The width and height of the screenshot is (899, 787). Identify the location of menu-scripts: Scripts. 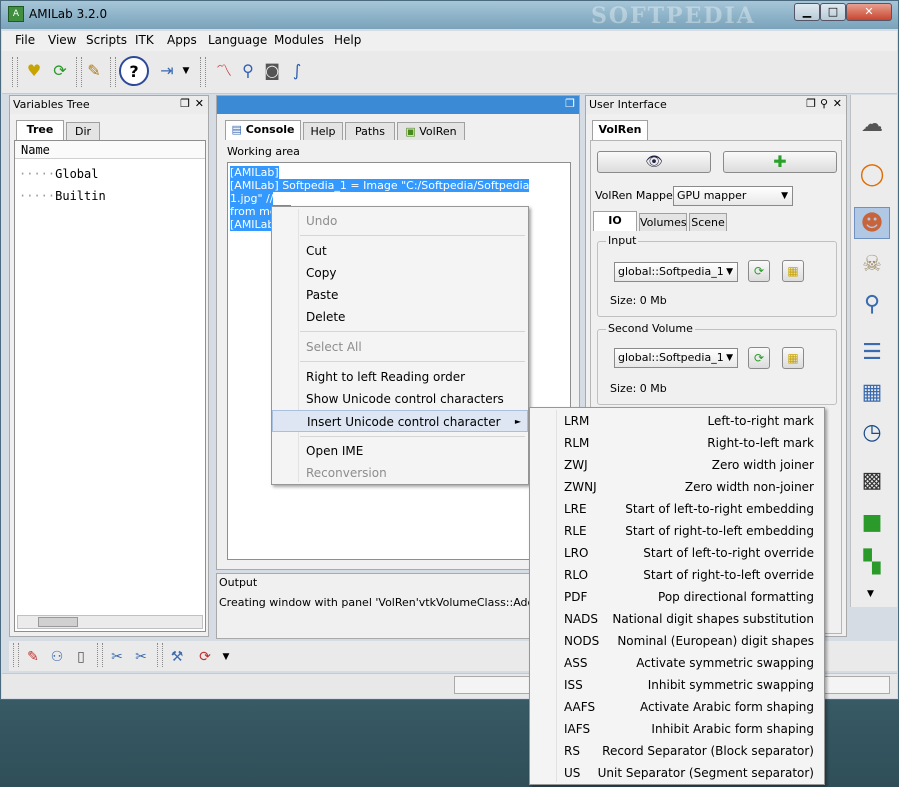
(106, 40).